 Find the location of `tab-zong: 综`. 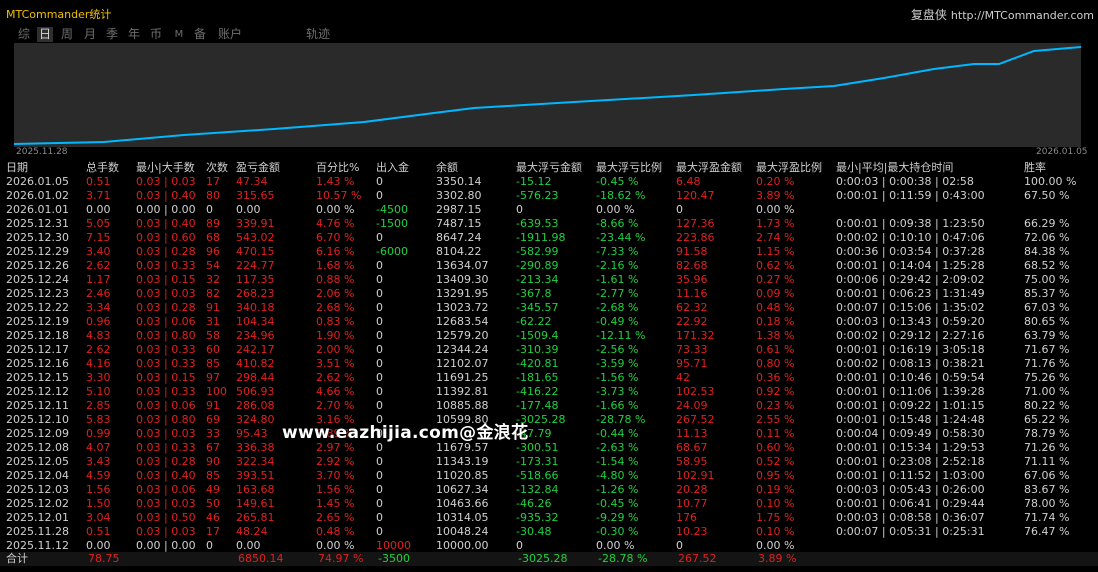

tab-zong: 综 is located at coordinates (24, 34).